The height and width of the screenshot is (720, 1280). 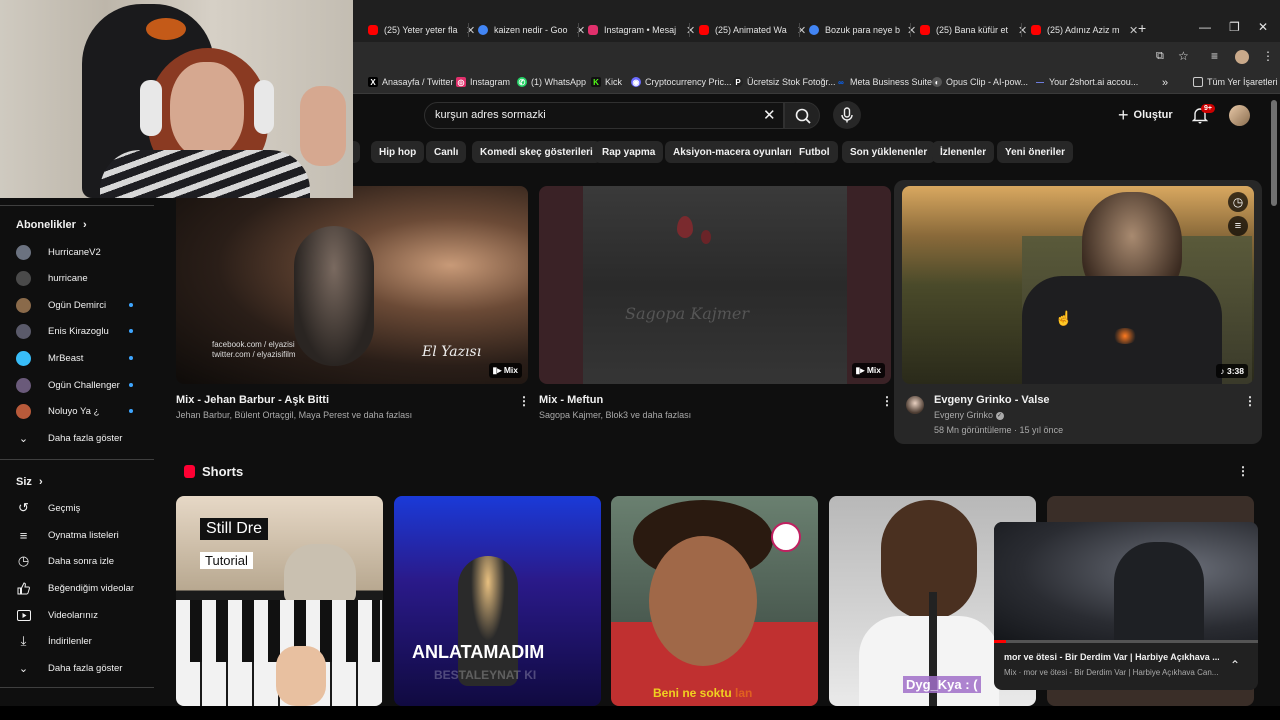 What do you see at coordinates (732, 152) in the screenshot?
I see `chip: Aksiyon-macera oyunları` at bounding box center [732, 152].